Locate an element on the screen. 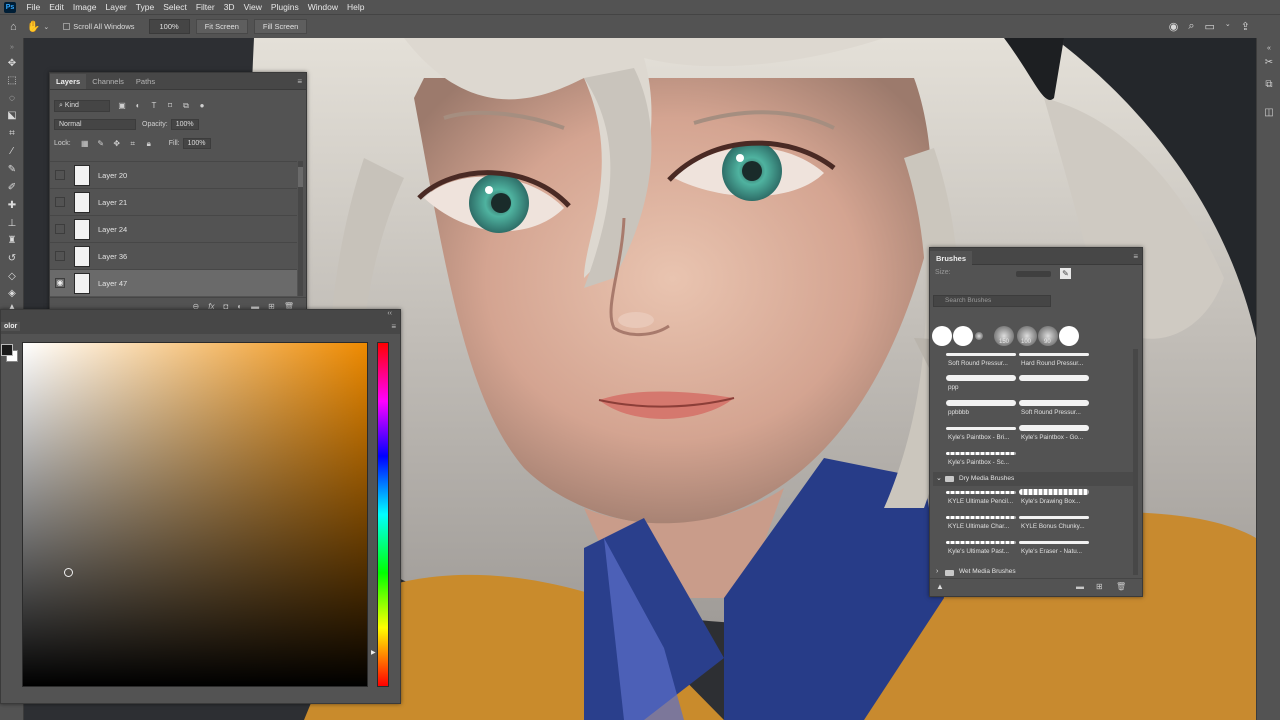  lock-image-icon: ✎ is located at coordinates (101, 143).